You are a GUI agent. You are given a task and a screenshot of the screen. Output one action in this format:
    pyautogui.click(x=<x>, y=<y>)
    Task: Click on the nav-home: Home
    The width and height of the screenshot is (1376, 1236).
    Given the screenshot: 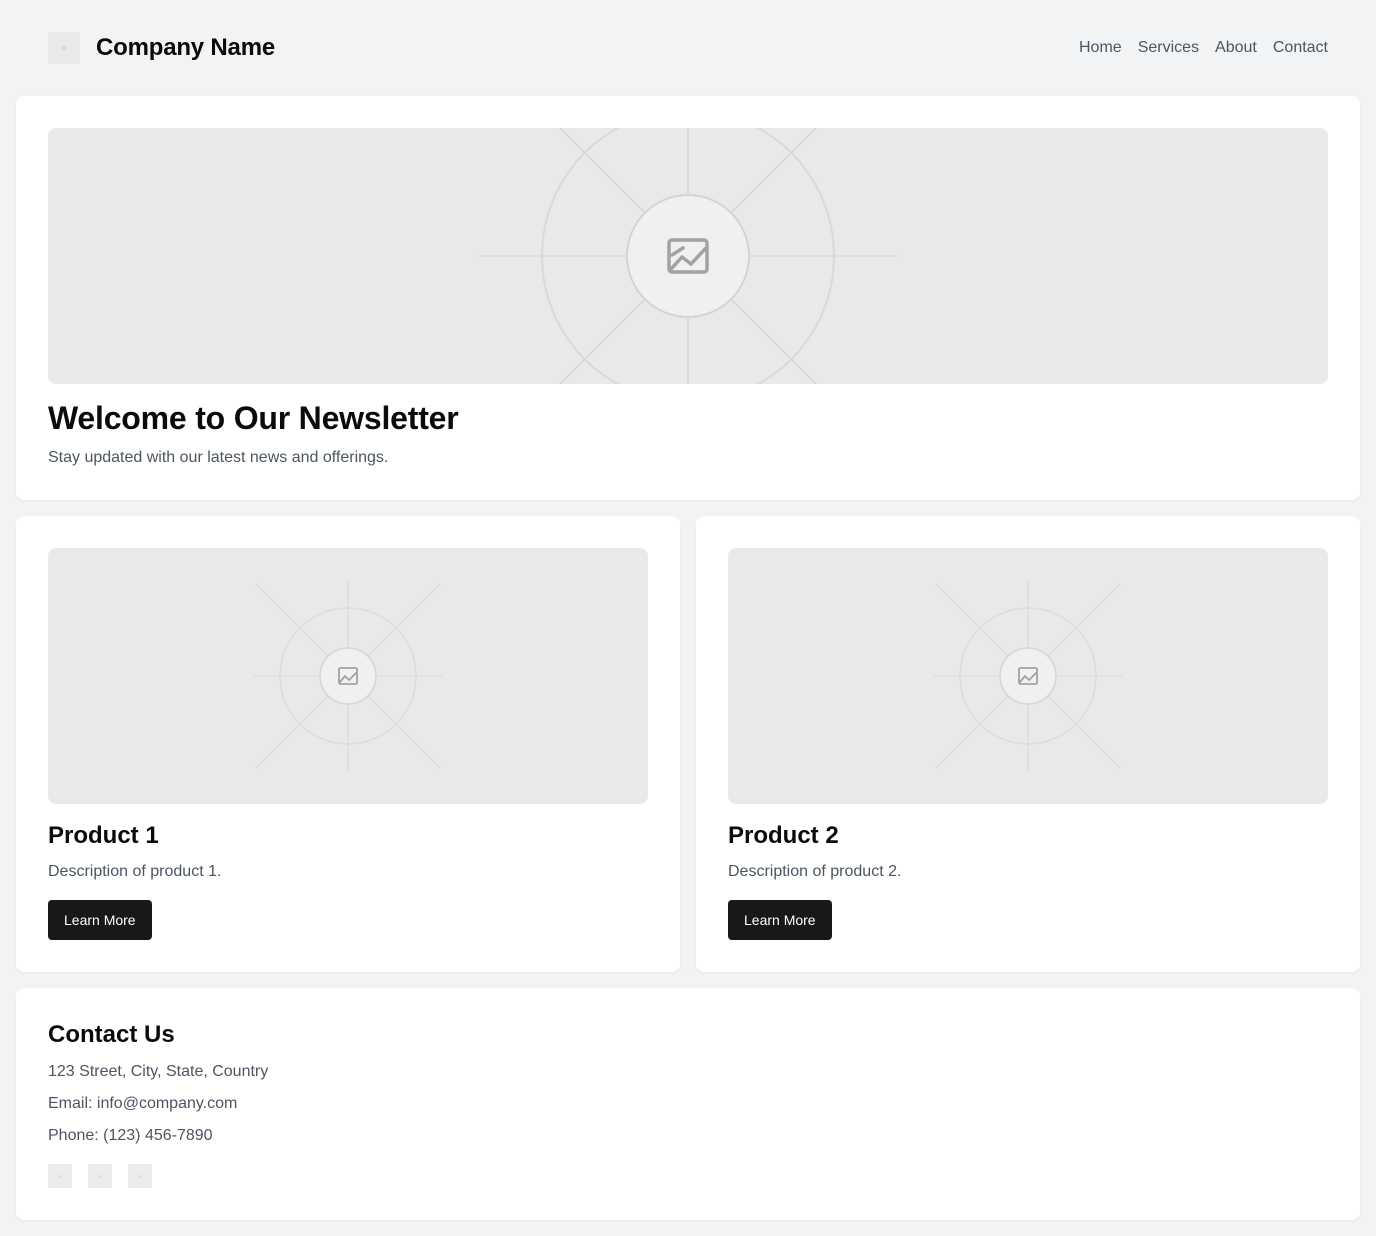 What is the action you would take?
    pyautogui.click(x=1100, y=48)
    